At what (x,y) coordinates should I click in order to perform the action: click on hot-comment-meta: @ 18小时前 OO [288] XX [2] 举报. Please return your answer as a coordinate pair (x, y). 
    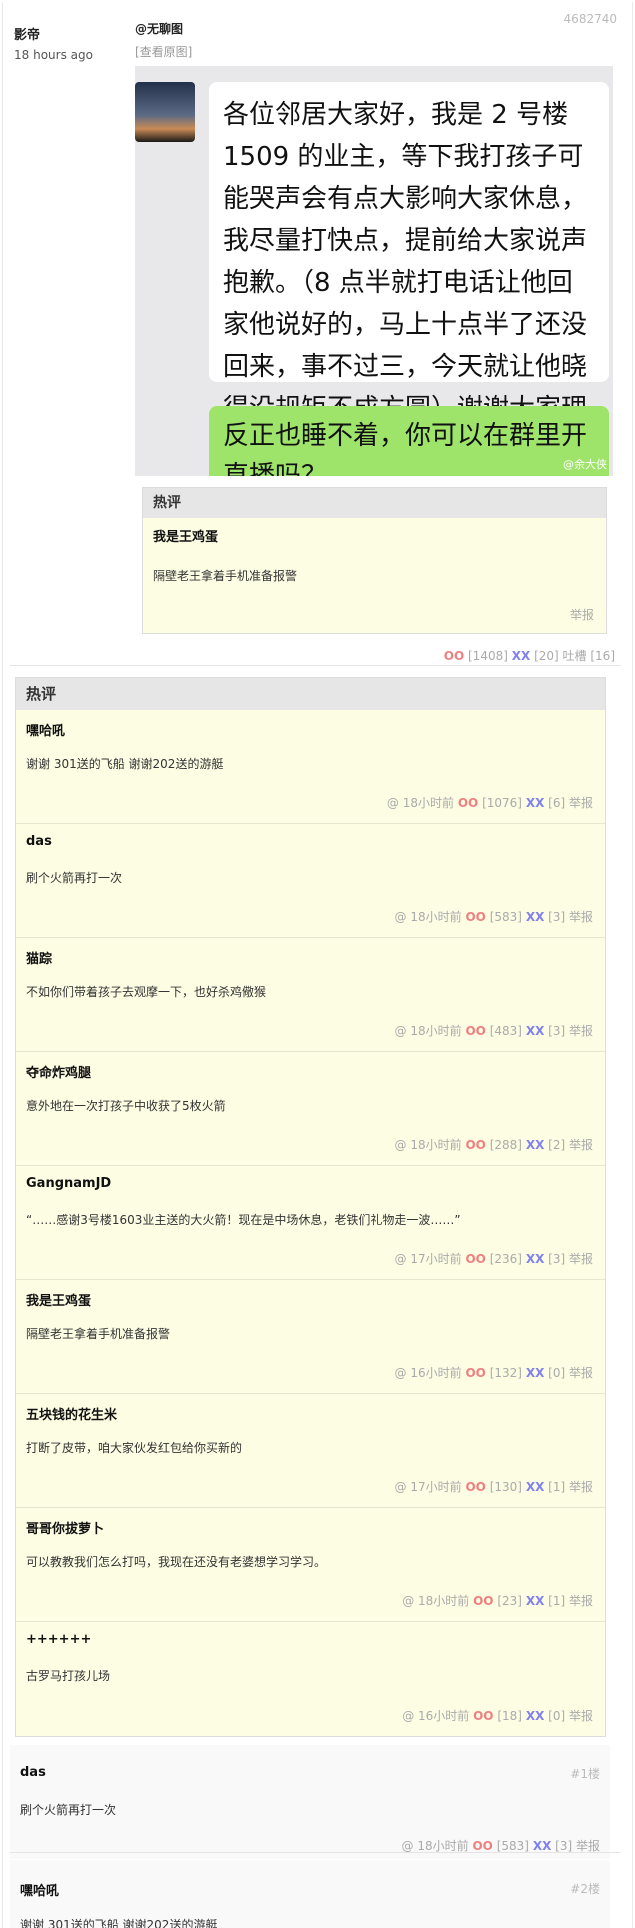
    Looking at the image, I should click on (494, 1144).